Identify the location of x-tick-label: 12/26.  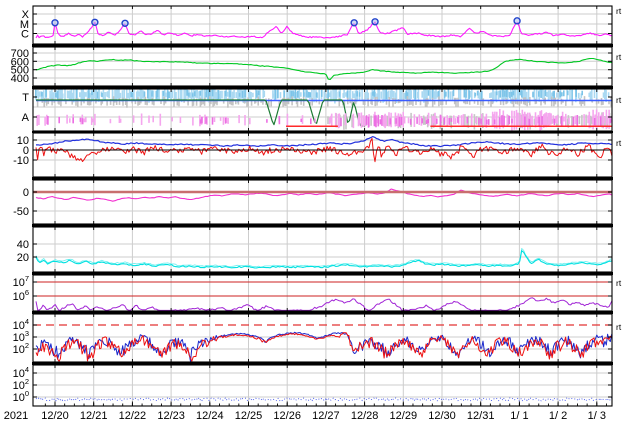
(287, 416).